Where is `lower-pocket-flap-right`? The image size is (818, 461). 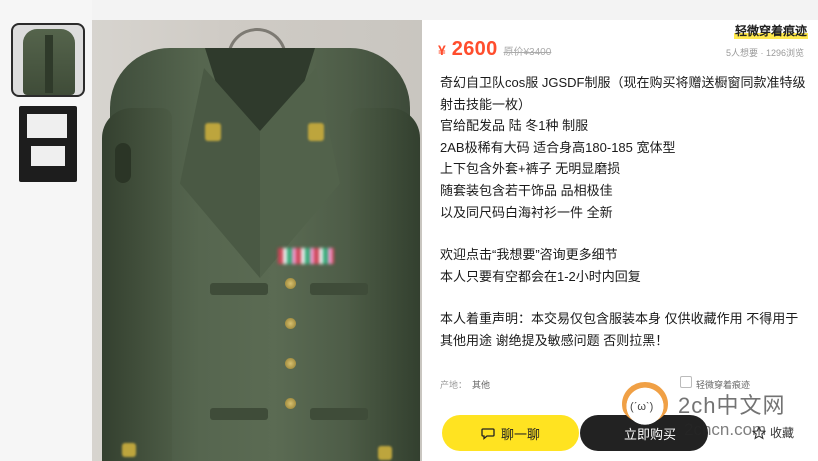
lower-pocket-flap-right is located at coordinates (339, 414).